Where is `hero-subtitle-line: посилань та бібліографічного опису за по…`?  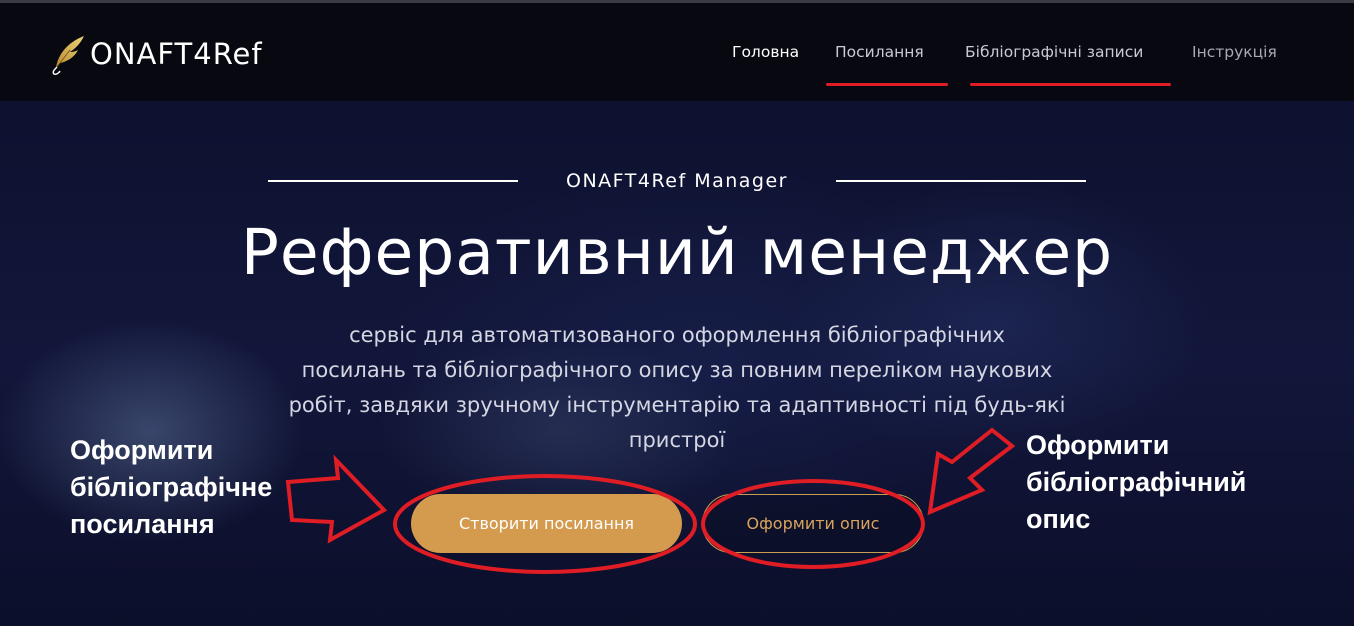 hero-subtitle-line: посилань та бібліографічного опису за по… is located at coordinates (677, 370).